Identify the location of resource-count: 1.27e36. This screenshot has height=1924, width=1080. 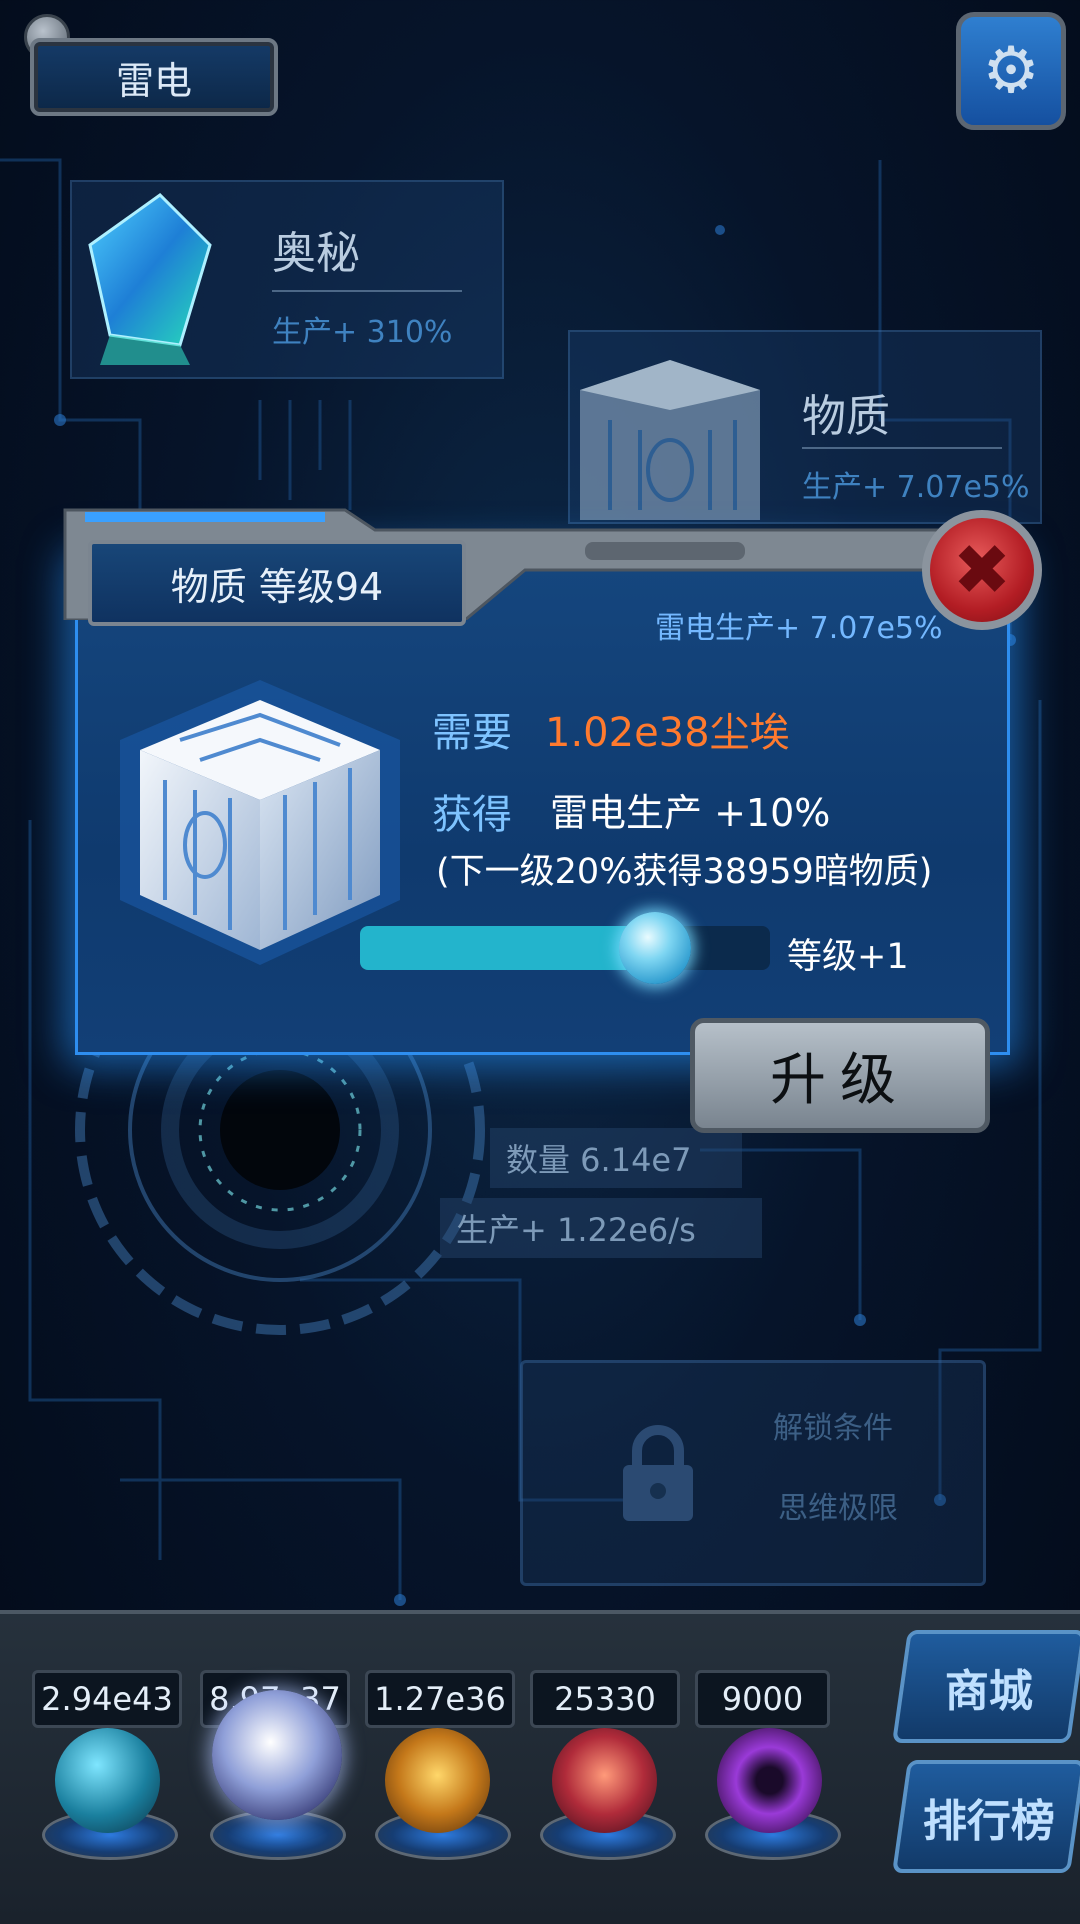
(440, 1699).